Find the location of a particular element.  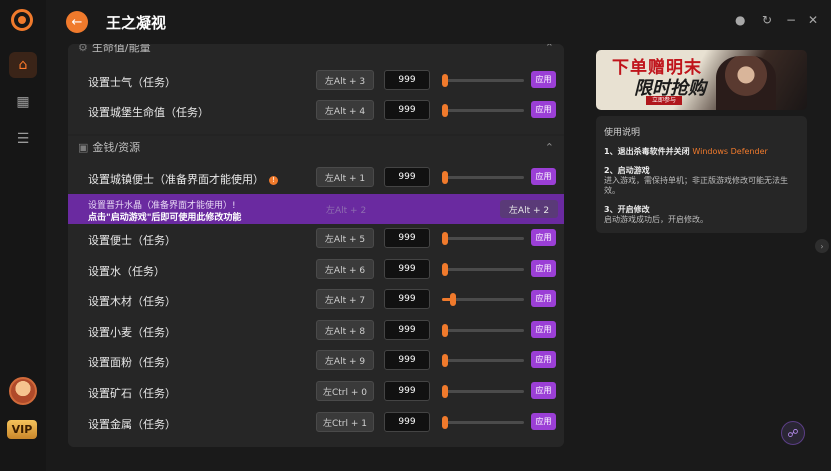

record-icon: ● is located at coordinates (740, 20).